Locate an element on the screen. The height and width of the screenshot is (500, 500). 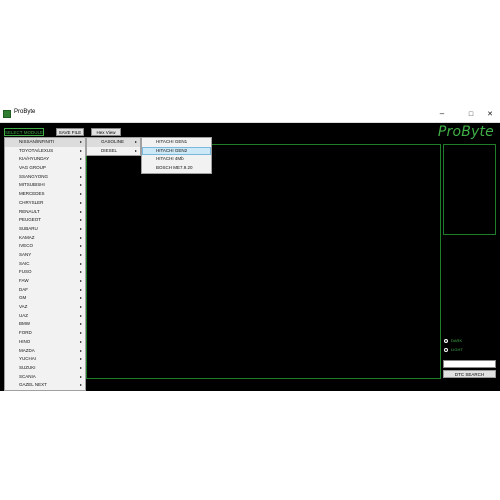
brand-menu-item: SAIC ▸ is located at coordinates (45, 264).